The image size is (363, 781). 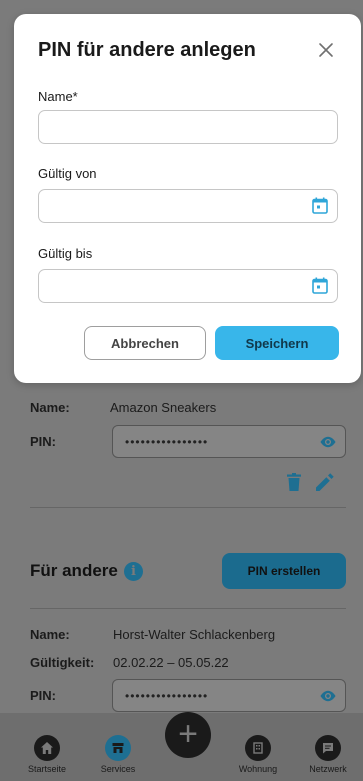 I want to click on building-icon, so click(x=258, y=748).